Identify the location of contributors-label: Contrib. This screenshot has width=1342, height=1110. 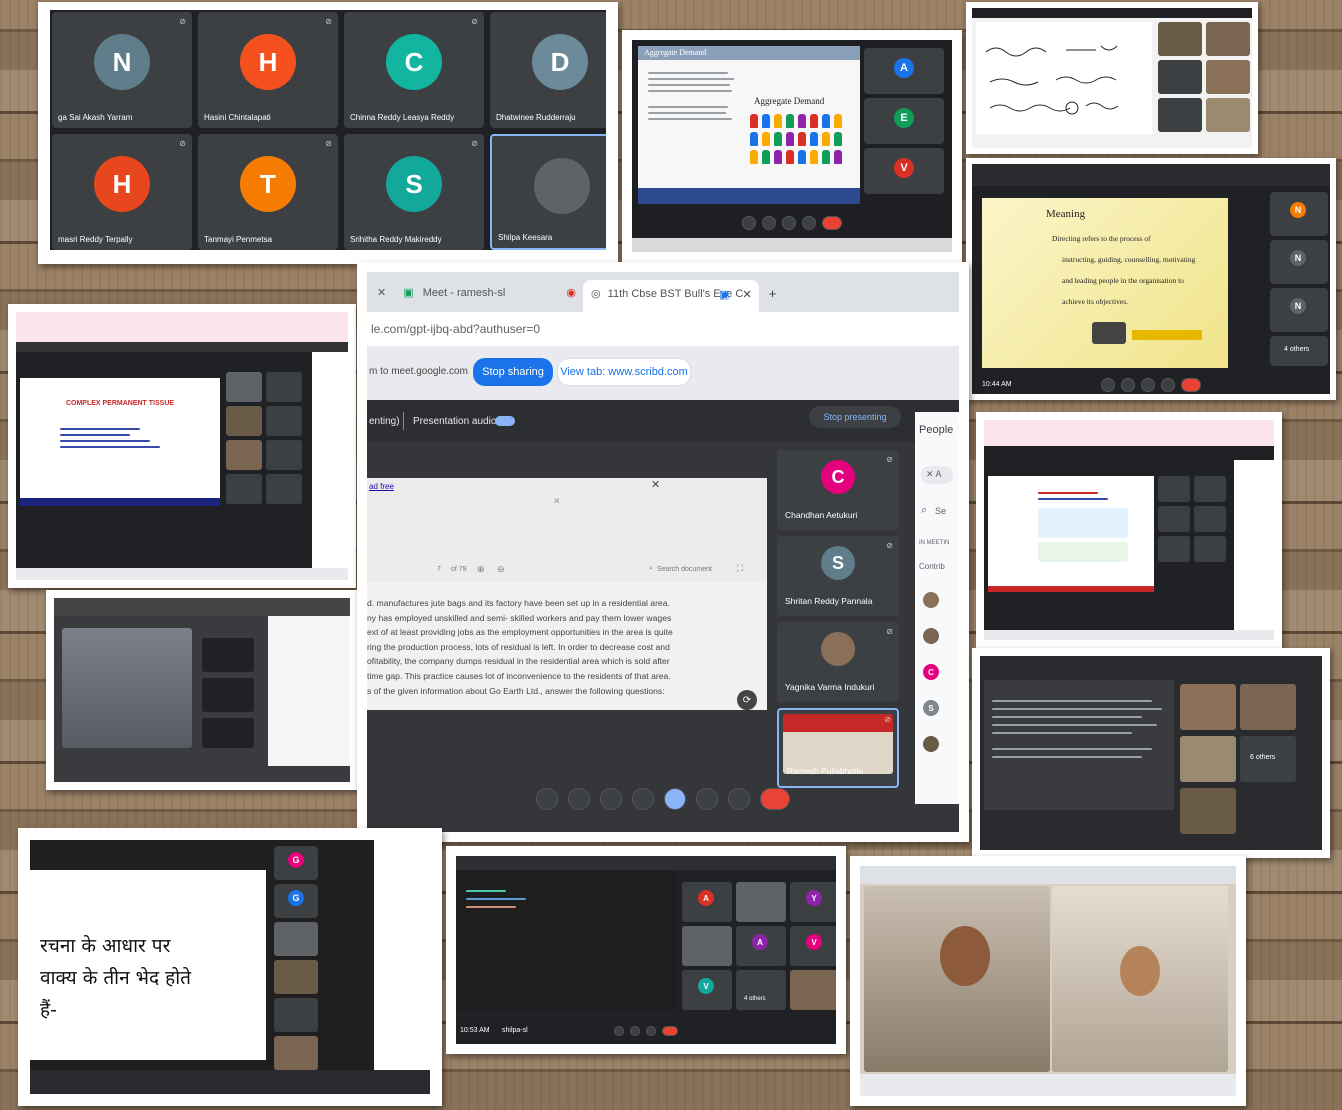
(932, 566).